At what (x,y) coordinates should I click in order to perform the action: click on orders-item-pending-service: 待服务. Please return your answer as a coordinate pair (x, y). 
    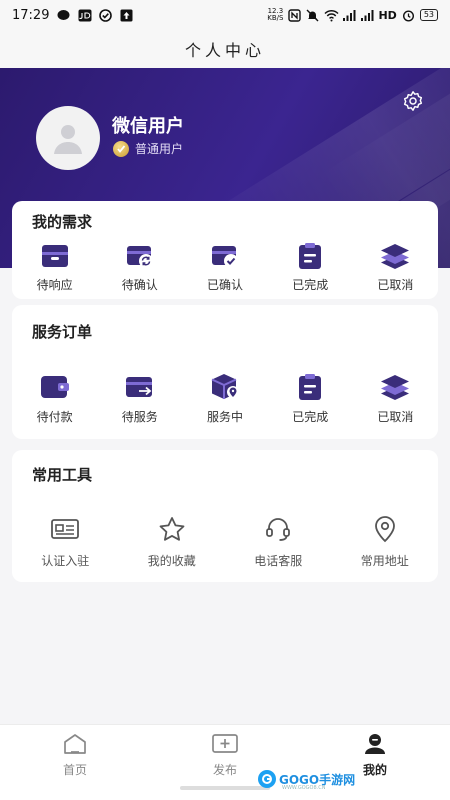
    Looking at the image, I should click on (139, 398).